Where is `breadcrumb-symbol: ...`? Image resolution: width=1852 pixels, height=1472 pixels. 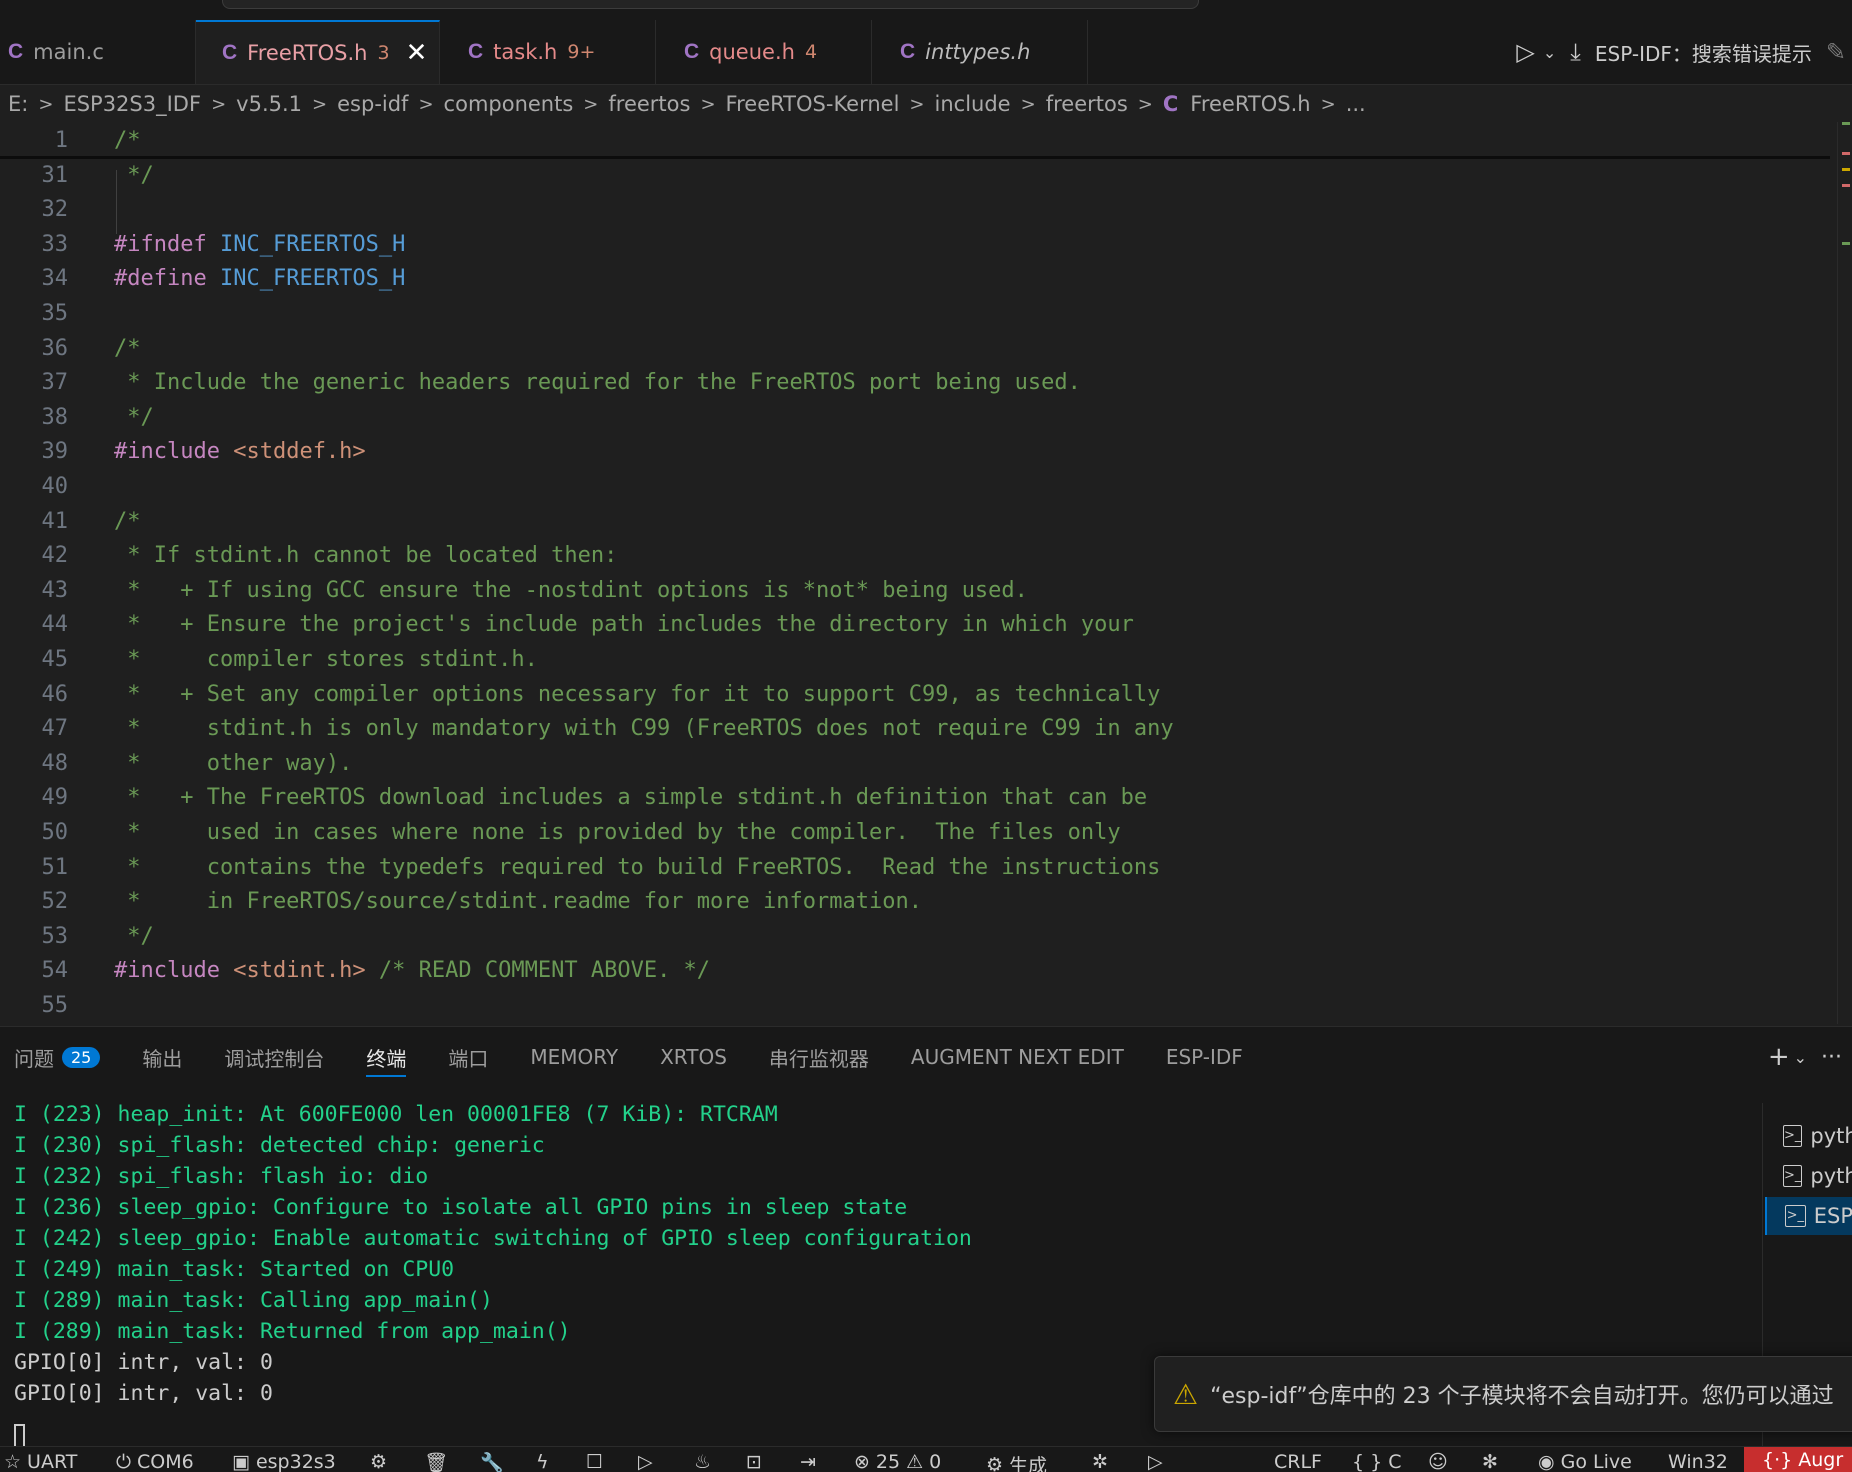
breadcrumb-symbol: ... is located at coordinates (1356, 104).